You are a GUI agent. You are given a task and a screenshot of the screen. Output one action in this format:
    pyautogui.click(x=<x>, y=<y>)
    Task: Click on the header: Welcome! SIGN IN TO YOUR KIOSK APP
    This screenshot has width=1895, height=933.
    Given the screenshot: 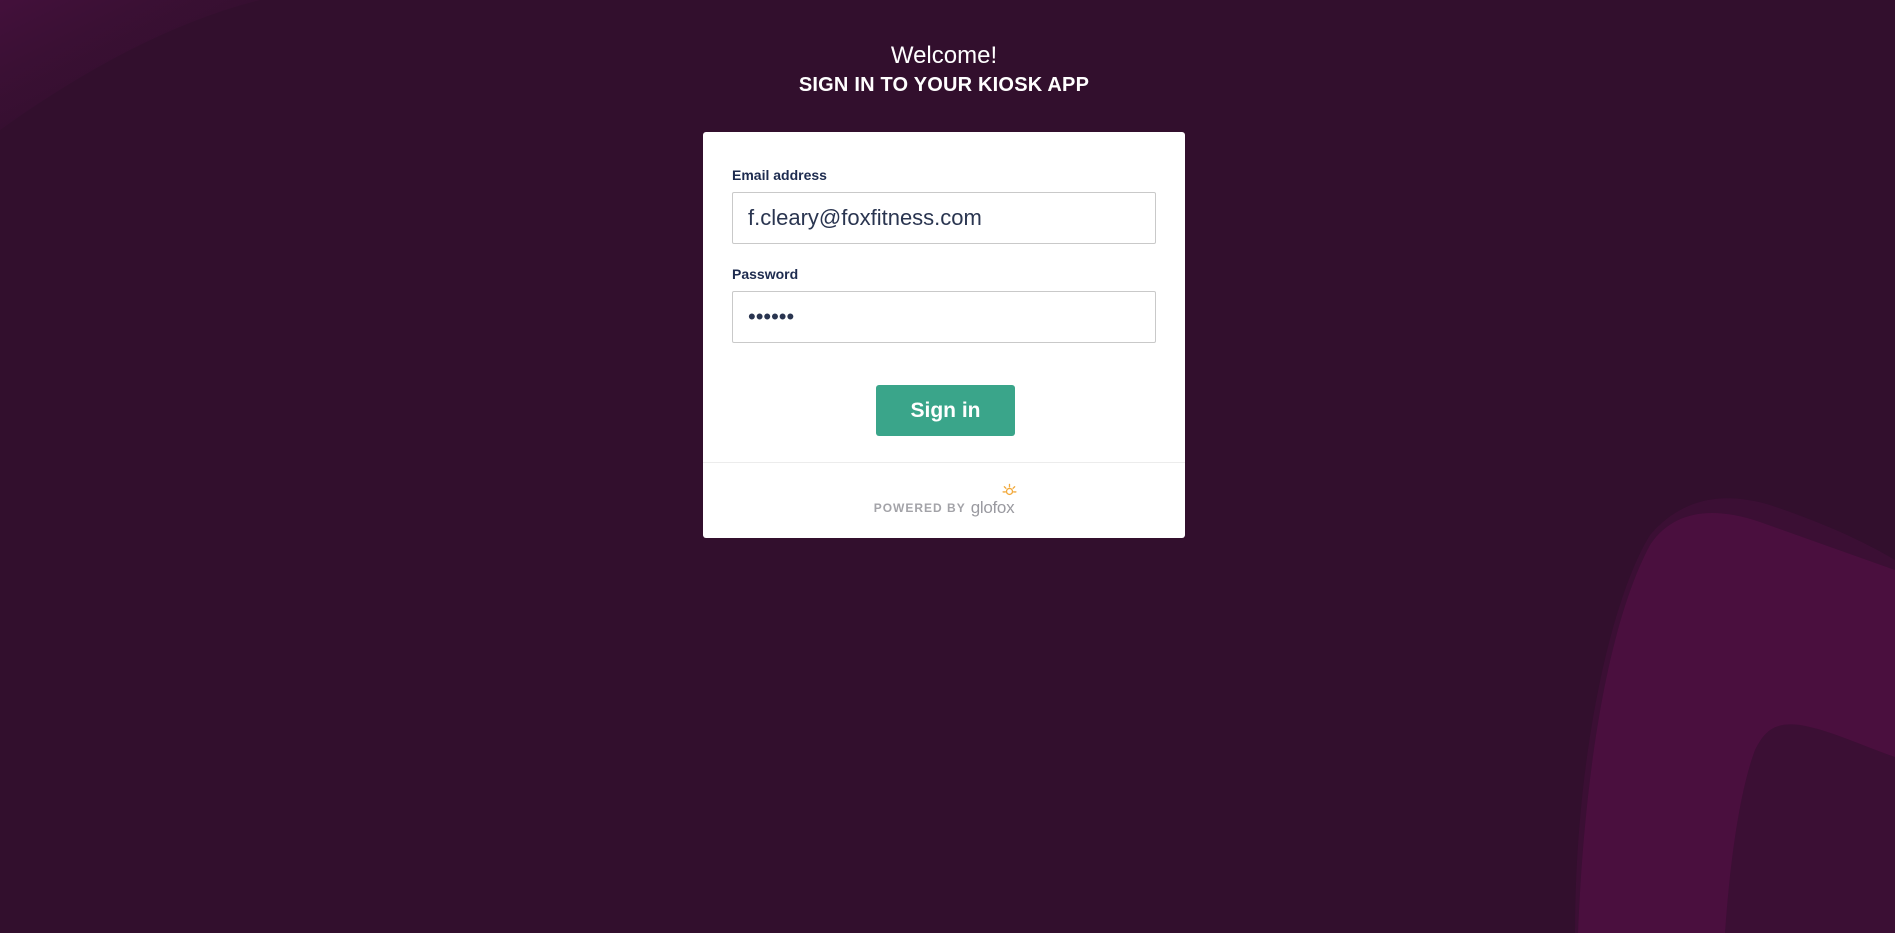 What is the action you would take?
    pyautogui.click(x=944, y=69)
    